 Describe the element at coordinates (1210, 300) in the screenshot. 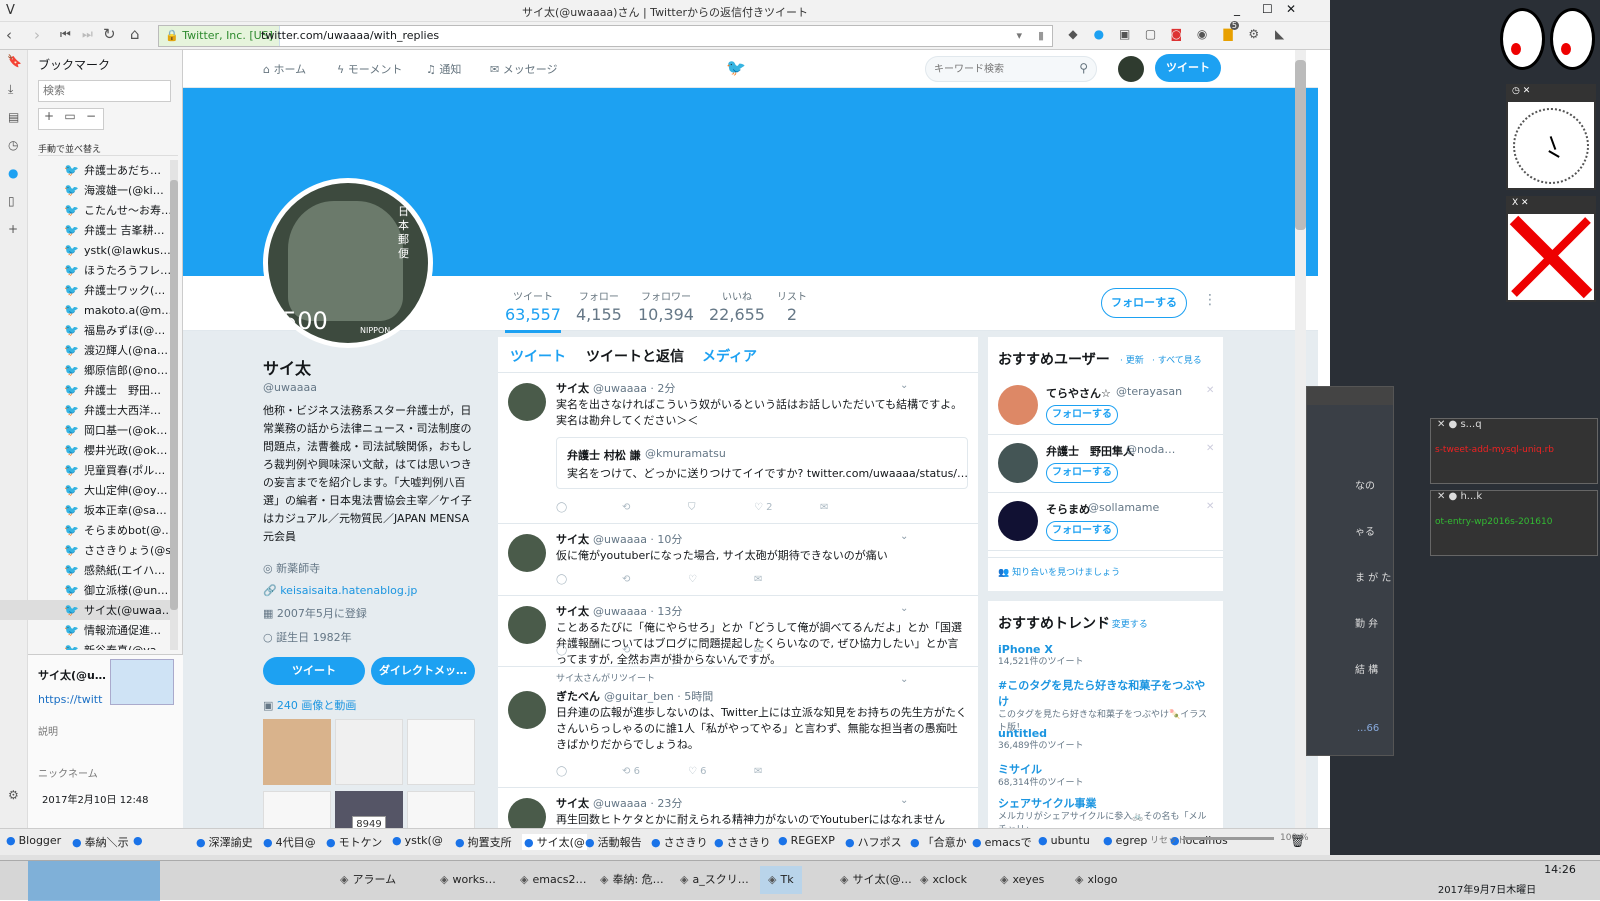

I see `more-options-icon: ⋮` at that location.